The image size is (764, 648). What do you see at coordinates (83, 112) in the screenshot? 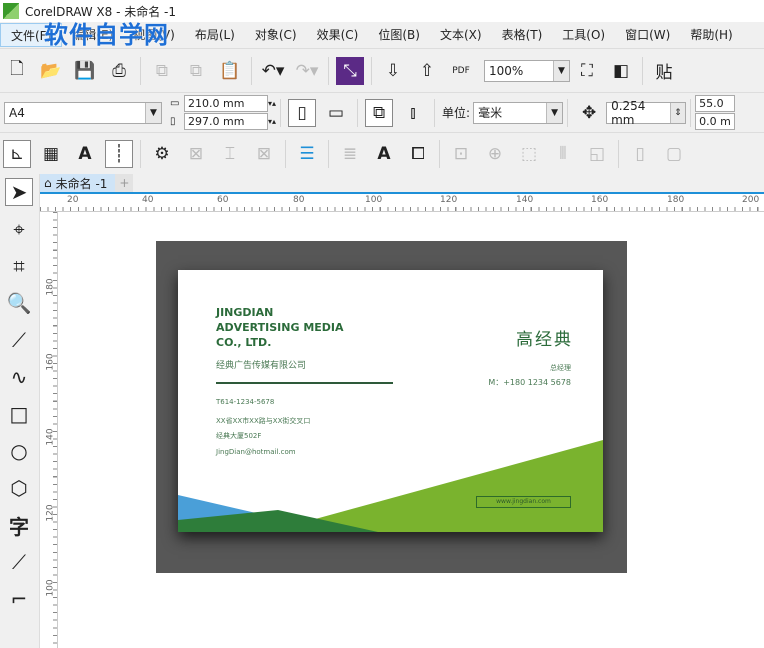
I see `page-size-select: A4 ▼` at bounding box center [83, 112].